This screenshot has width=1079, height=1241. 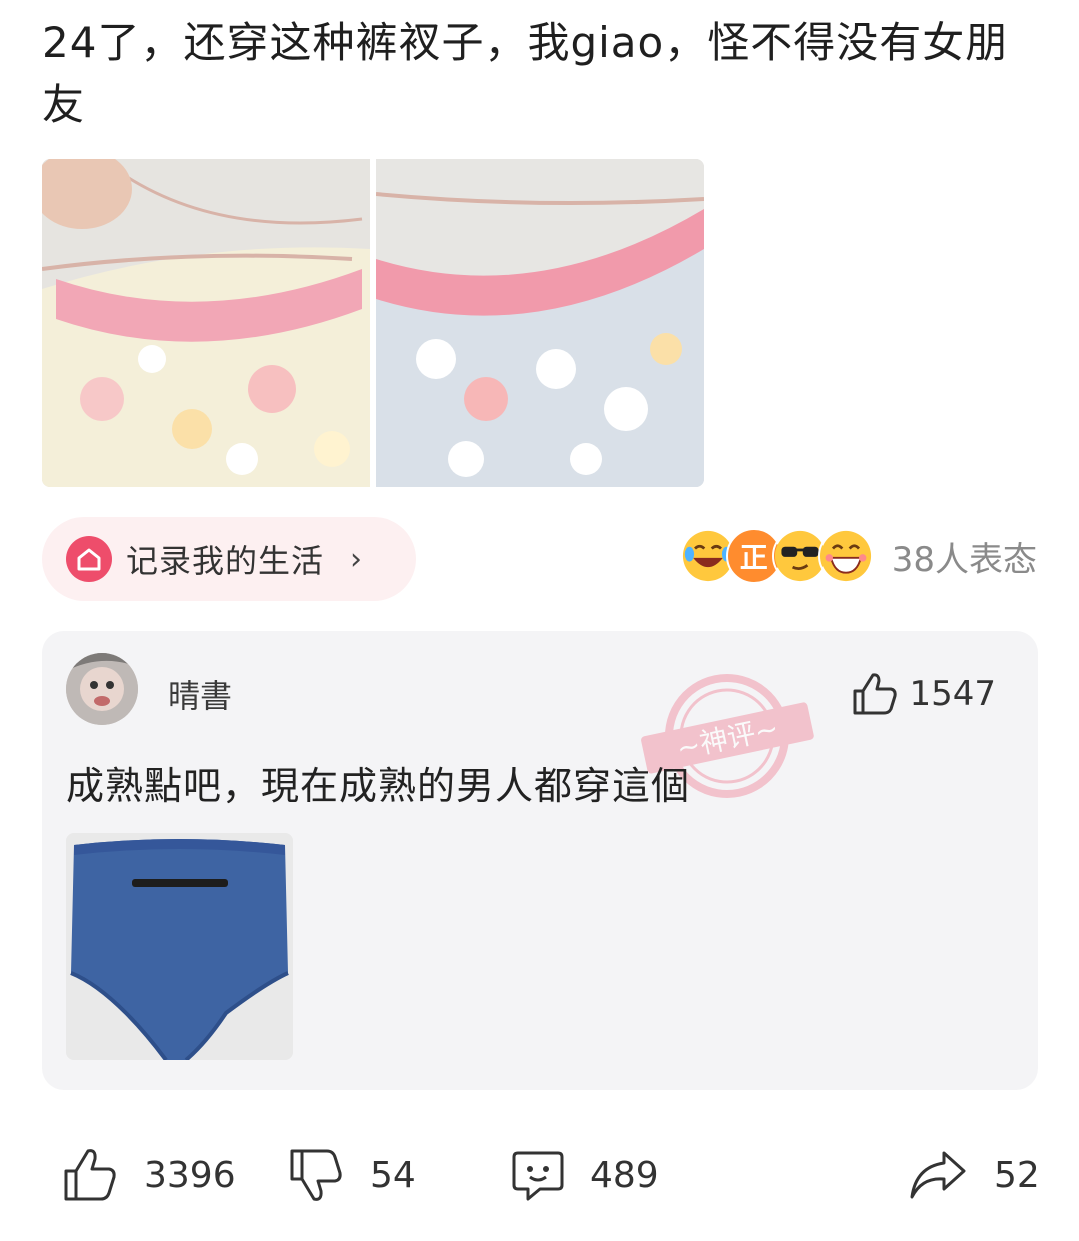 I want to click on like-count: 3396, so click(x=190, y=1175).